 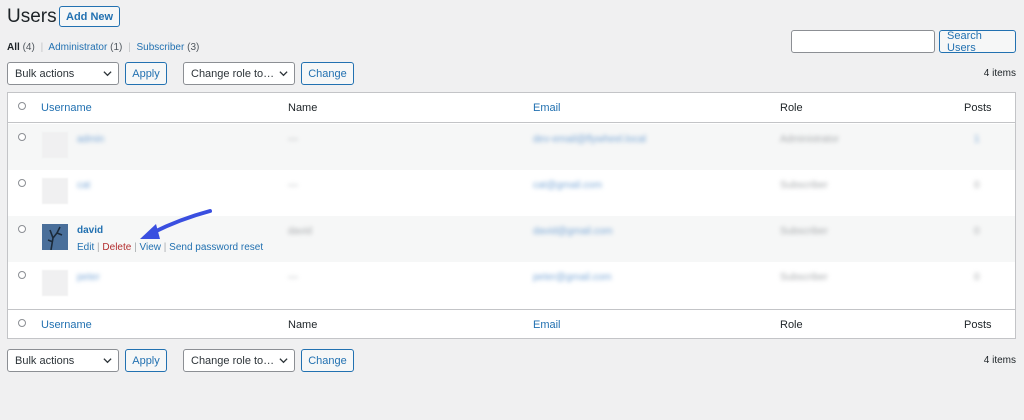 What do you see at coordinates (809, 139) in the screenshot?
I see `role: Administrator` at bounding box center [809, 139].